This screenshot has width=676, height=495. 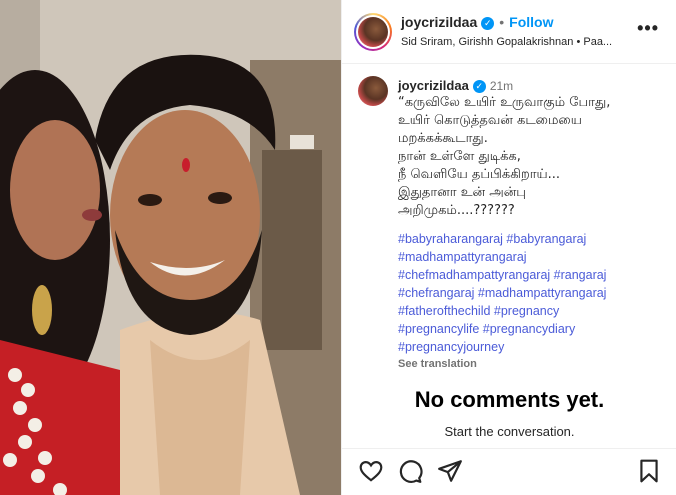 I want to click on no-comments-title: No comments yet., so click(x=509, y=399).